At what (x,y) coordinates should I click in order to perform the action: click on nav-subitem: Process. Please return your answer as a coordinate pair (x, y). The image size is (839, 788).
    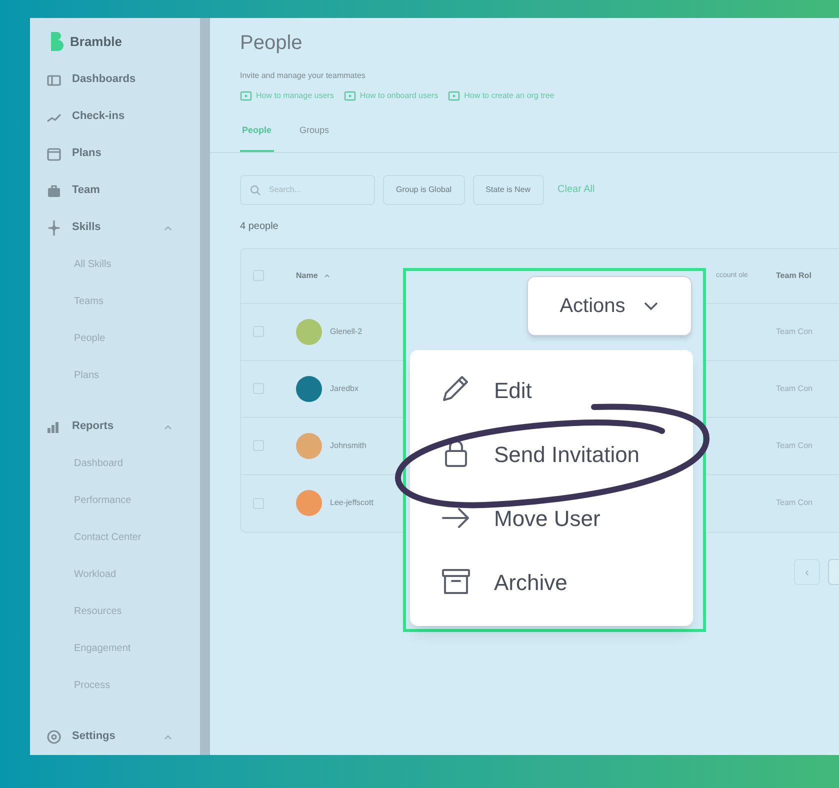
    Looking at the image, I should click on (115, 685).